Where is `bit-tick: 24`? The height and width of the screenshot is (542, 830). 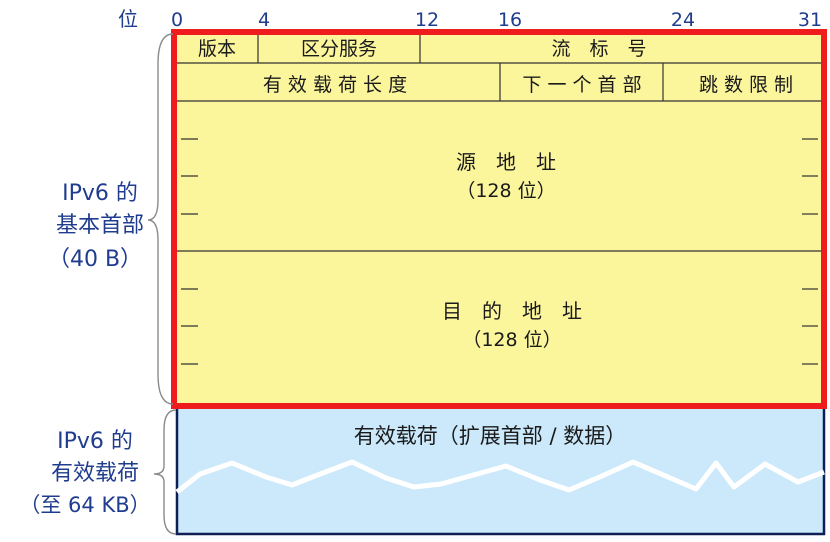 bit-tick: 24 is located at coordinates (683, 20).